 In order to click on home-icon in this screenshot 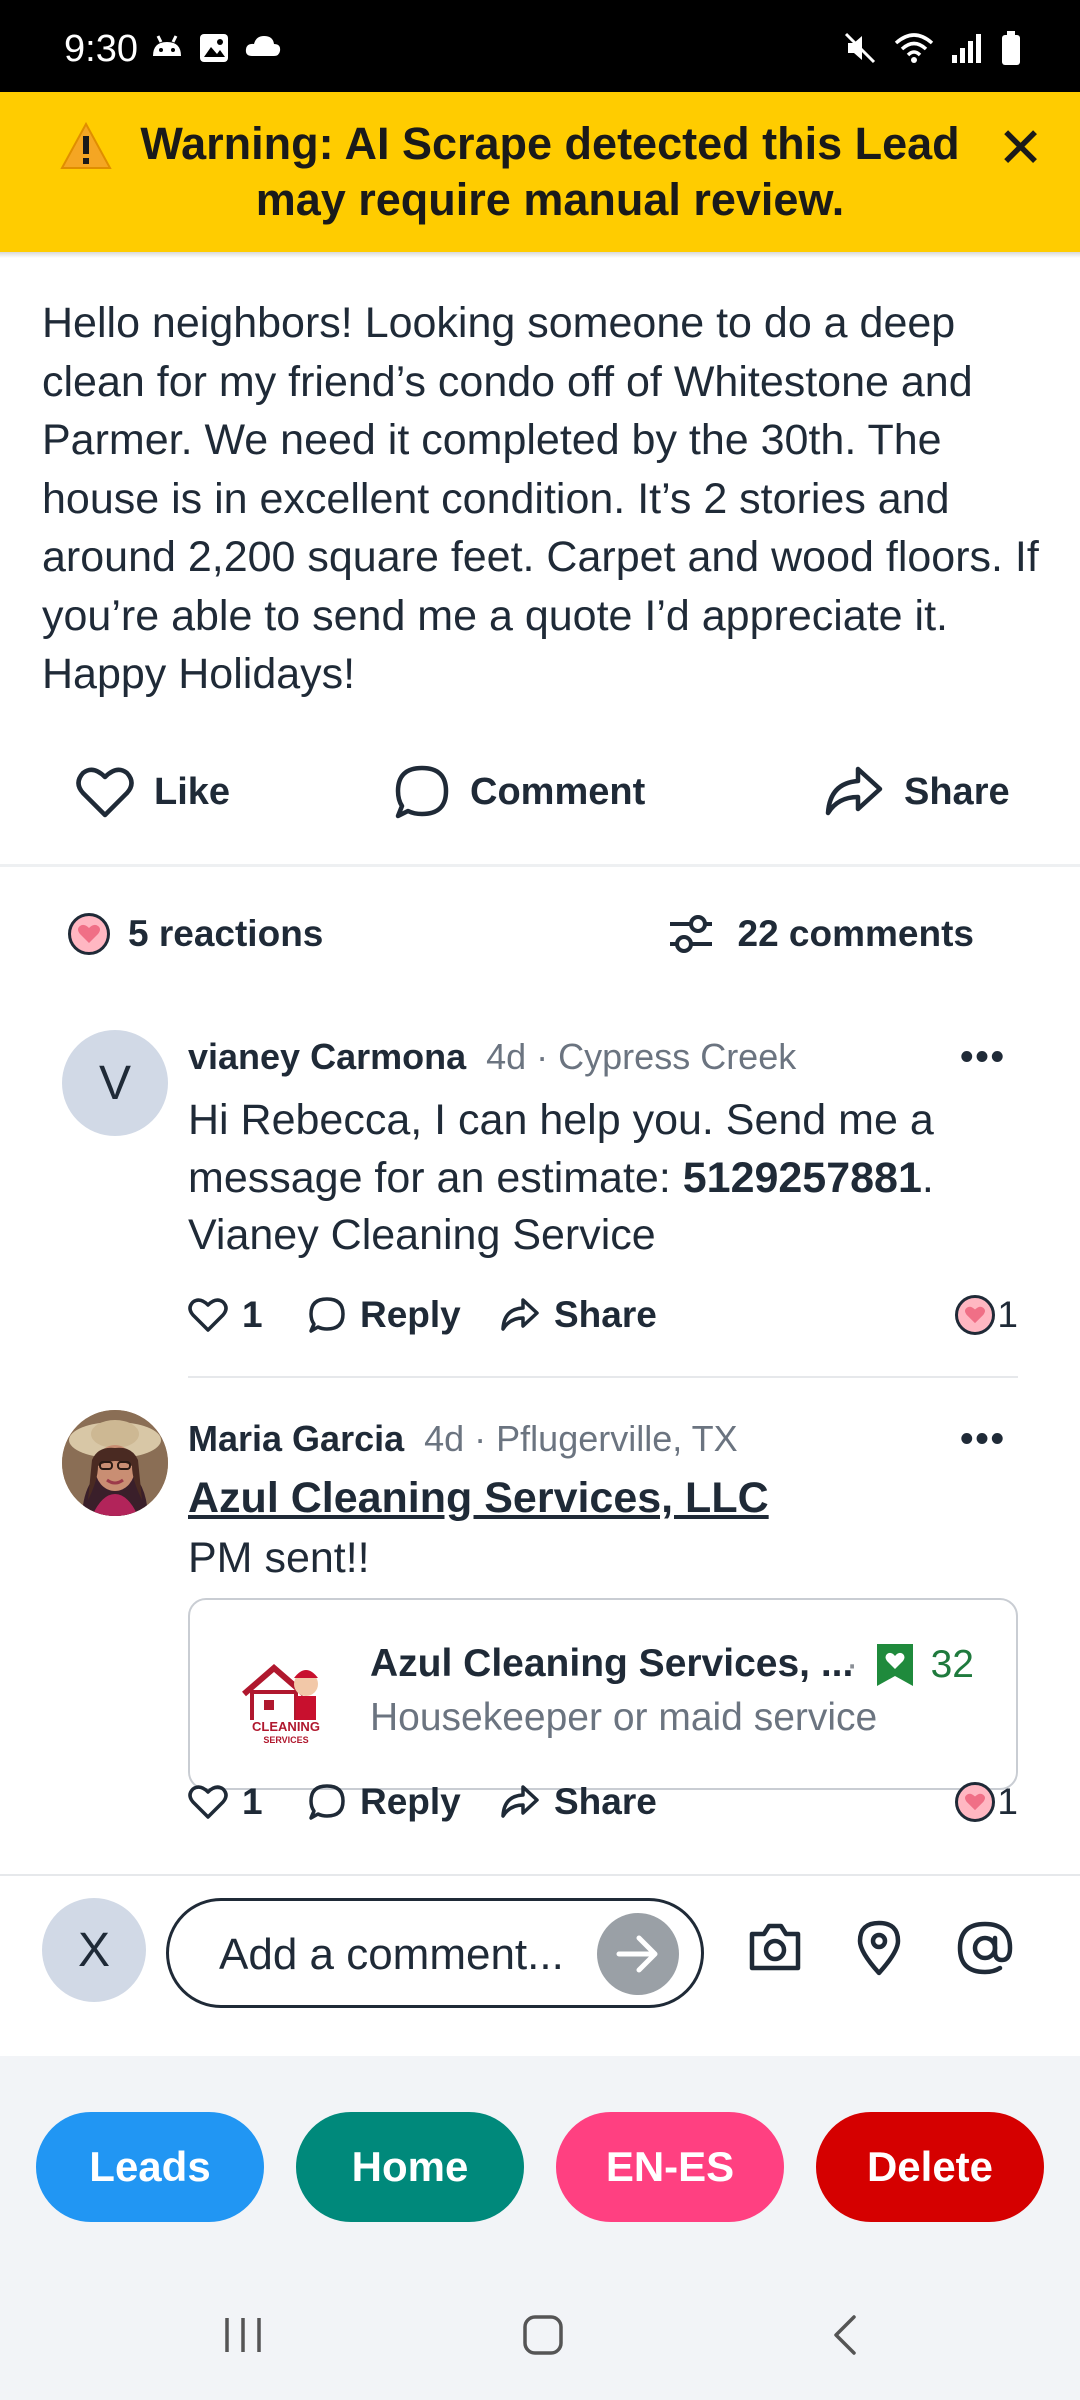, I will do `click(543, 2335)`.